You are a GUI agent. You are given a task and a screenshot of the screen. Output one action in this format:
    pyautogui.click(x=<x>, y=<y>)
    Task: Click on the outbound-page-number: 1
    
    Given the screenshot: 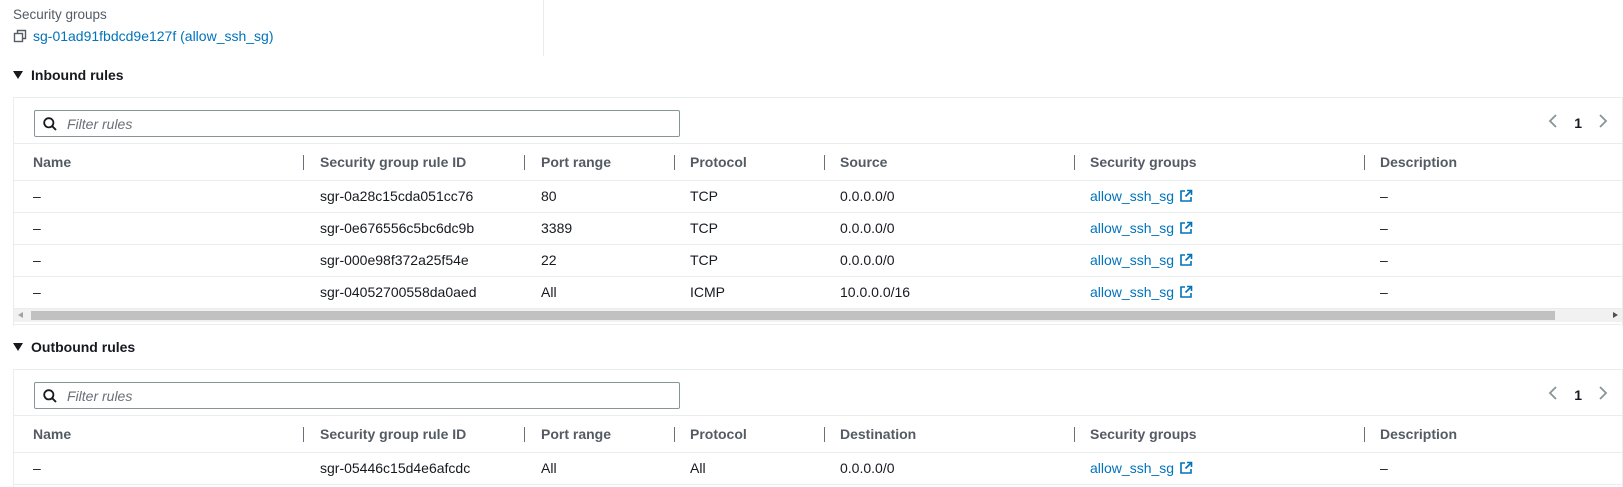 What is the action you would take?
    pyautogui.click(x=1578, y=395)
    